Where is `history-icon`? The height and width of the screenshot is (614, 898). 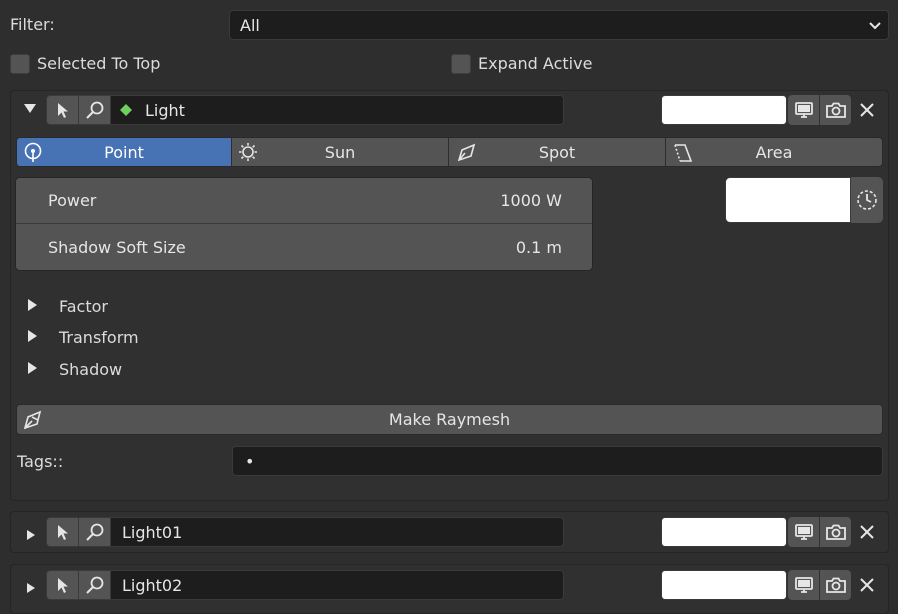 history-icon is located at coordinates (867, 200).